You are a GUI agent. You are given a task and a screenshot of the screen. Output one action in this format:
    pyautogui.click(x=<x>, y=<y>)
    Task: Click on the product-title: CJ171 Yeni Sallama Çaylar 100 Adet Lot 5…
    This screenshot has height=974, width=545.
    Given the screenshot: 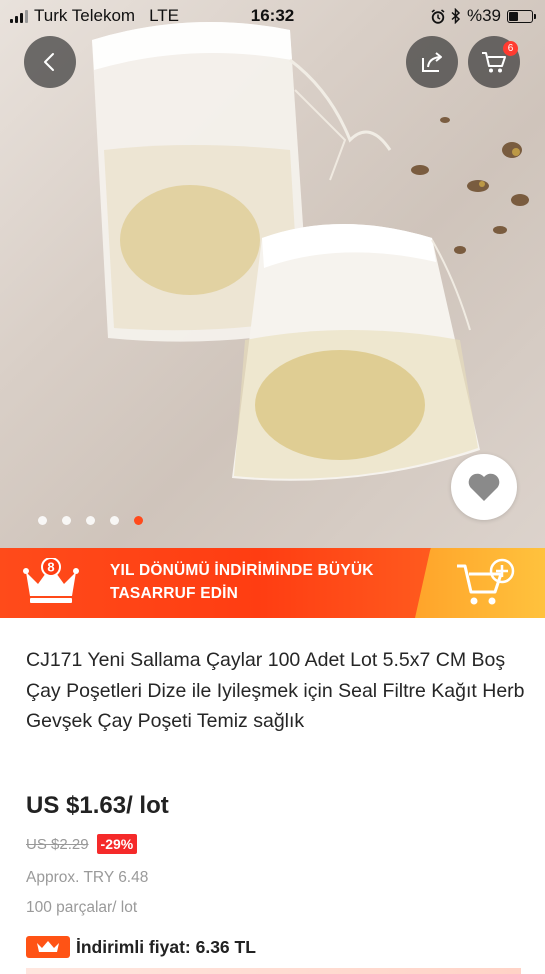 What is the action you would take?
    pyautogui.click(x=275, y=690)
    